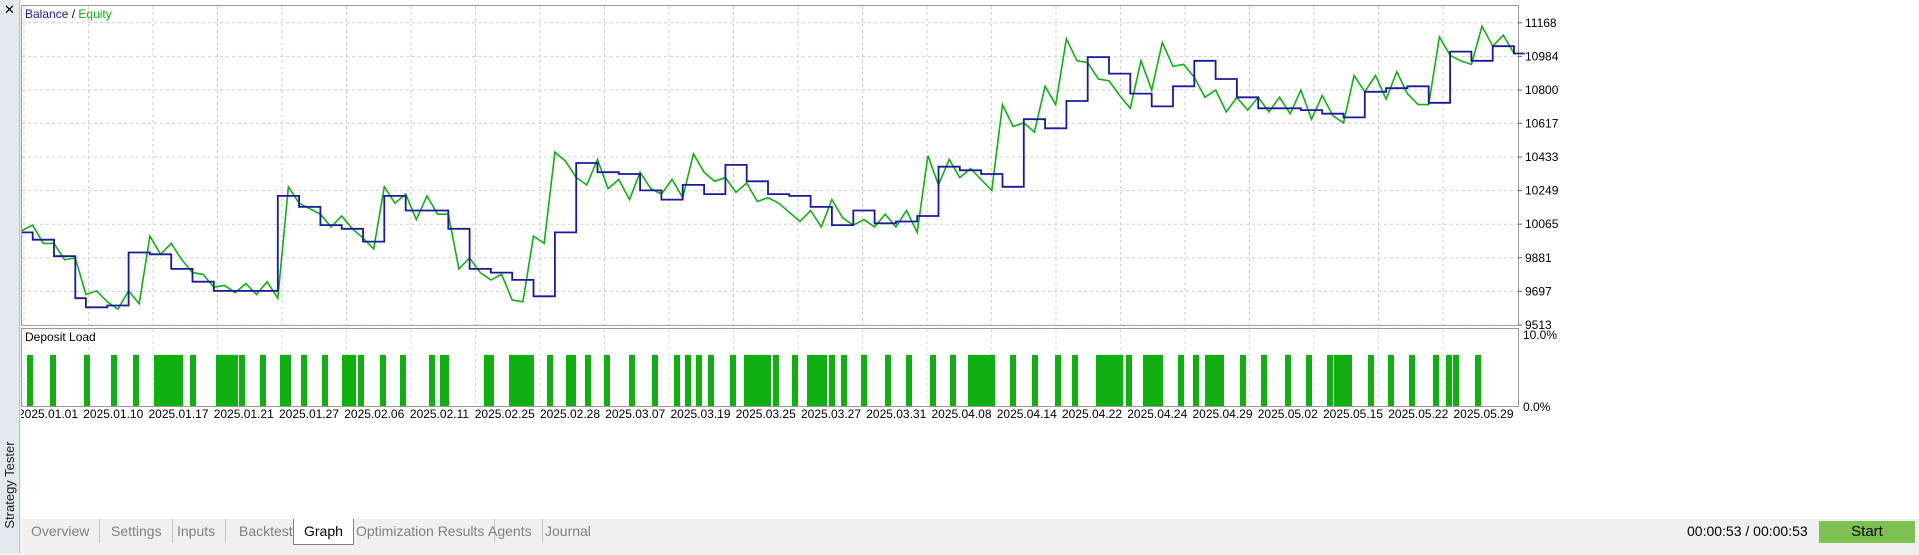 The image size is (1919, 555). I want to click on tab-backtest: Backtest, so click(266, 531).